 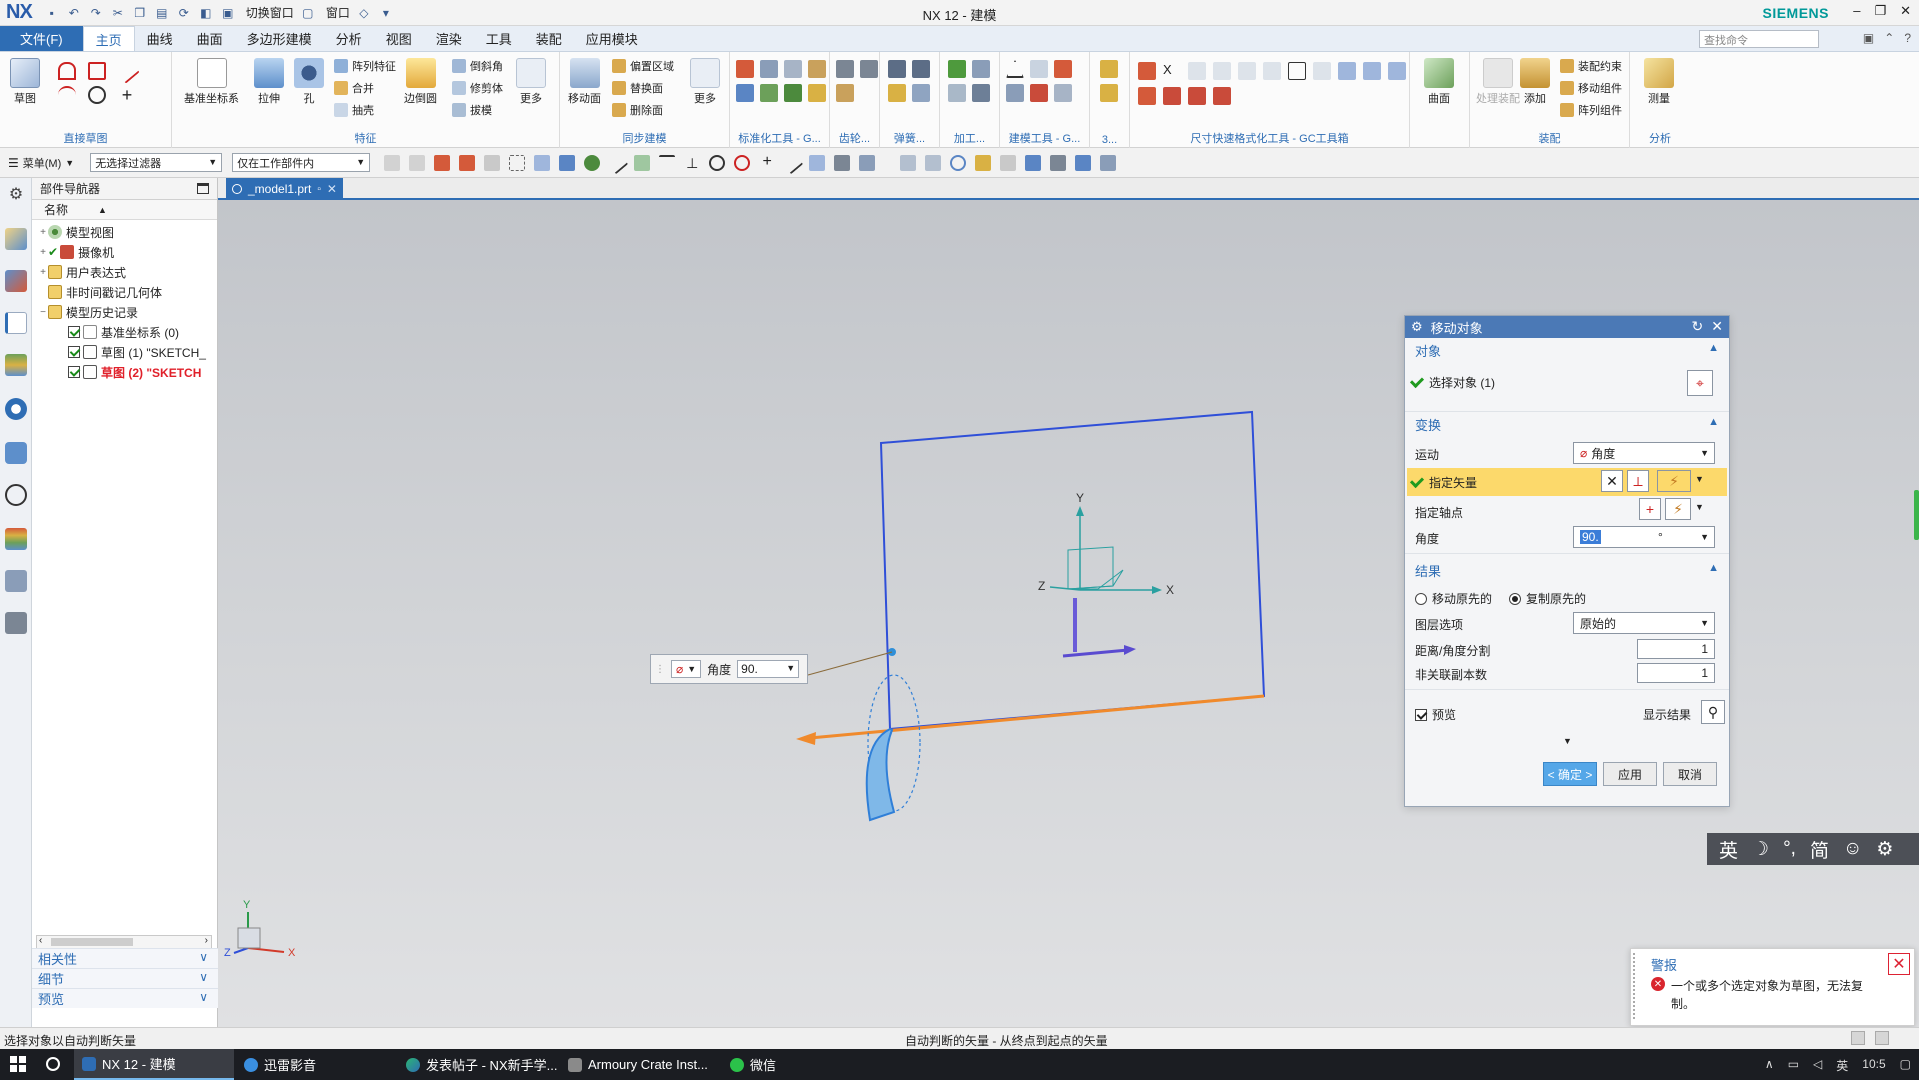 What do you see at coordinates (477, 88) in the screenshot?
I see `trim-body-button: 修剪体` at bounding box center [477, 88].